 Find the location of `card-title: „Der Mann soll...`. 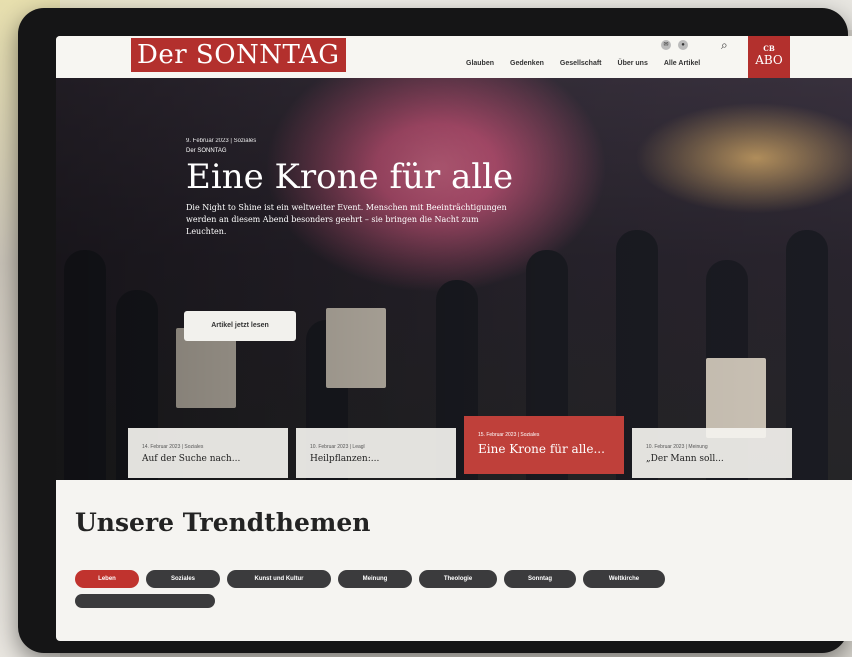

card-title: „Der Mann soll... is located at coordinates (685, 459).